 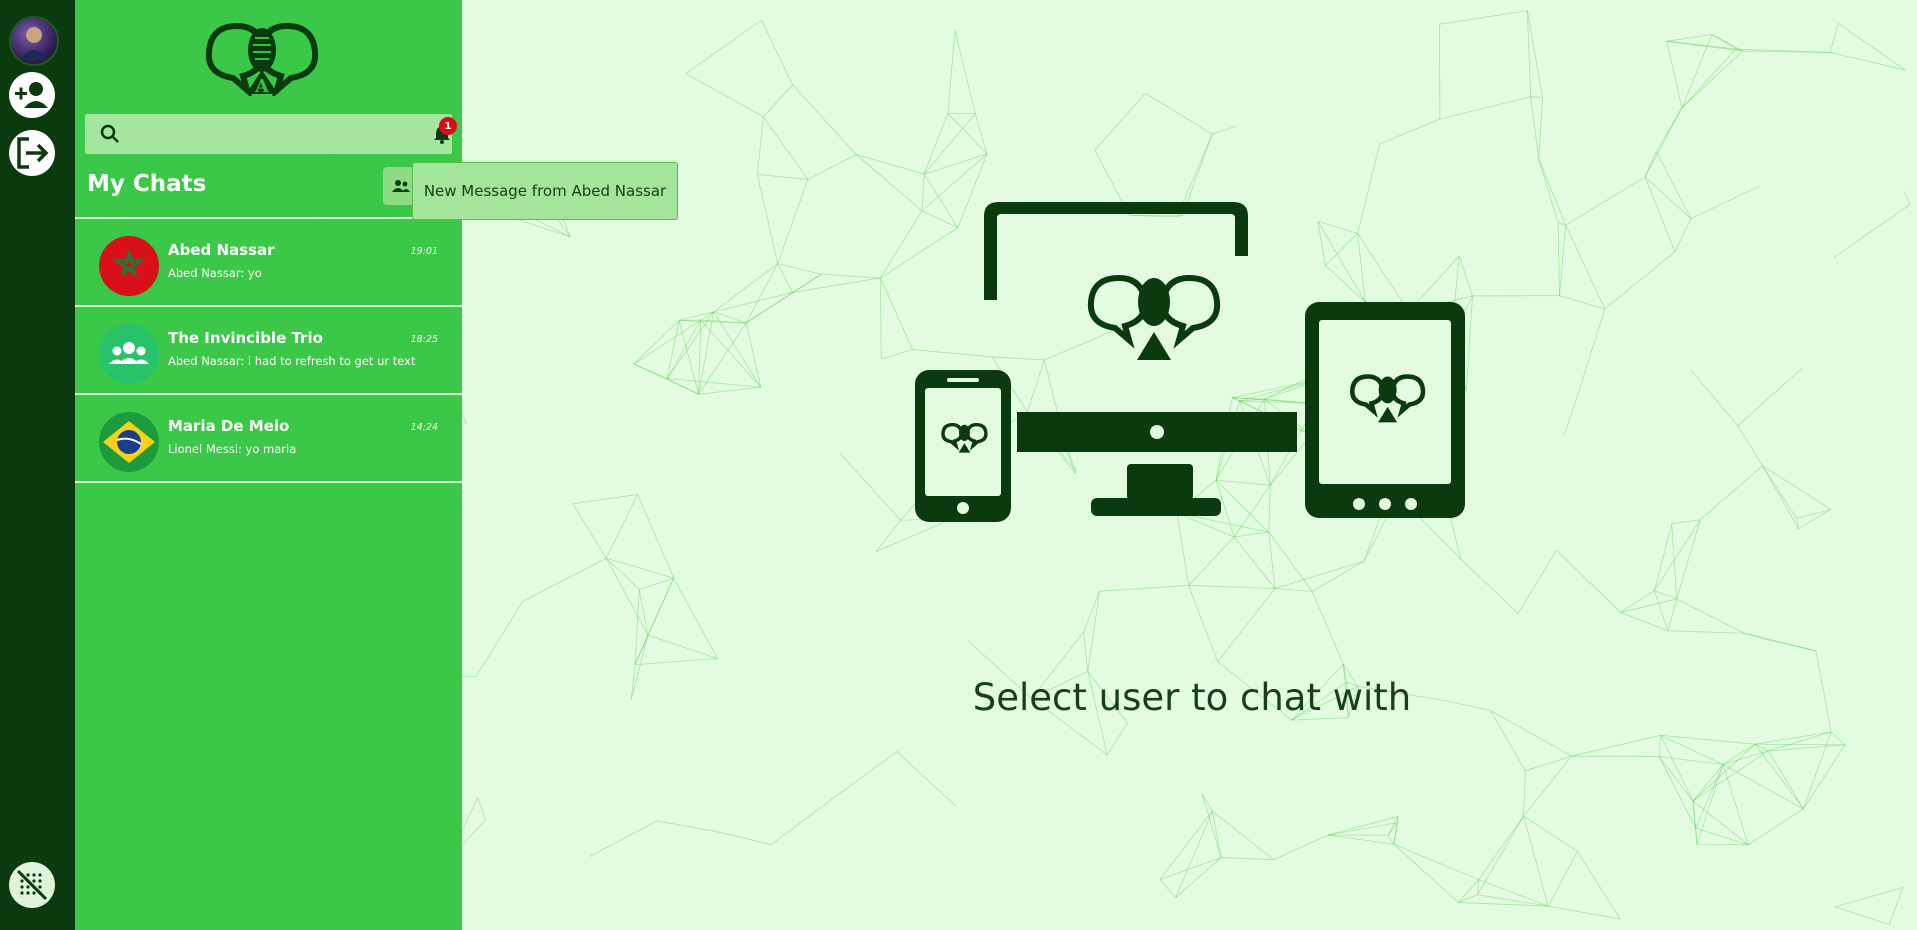 I want to click on add-user-icon, so click(x=31, y=95).